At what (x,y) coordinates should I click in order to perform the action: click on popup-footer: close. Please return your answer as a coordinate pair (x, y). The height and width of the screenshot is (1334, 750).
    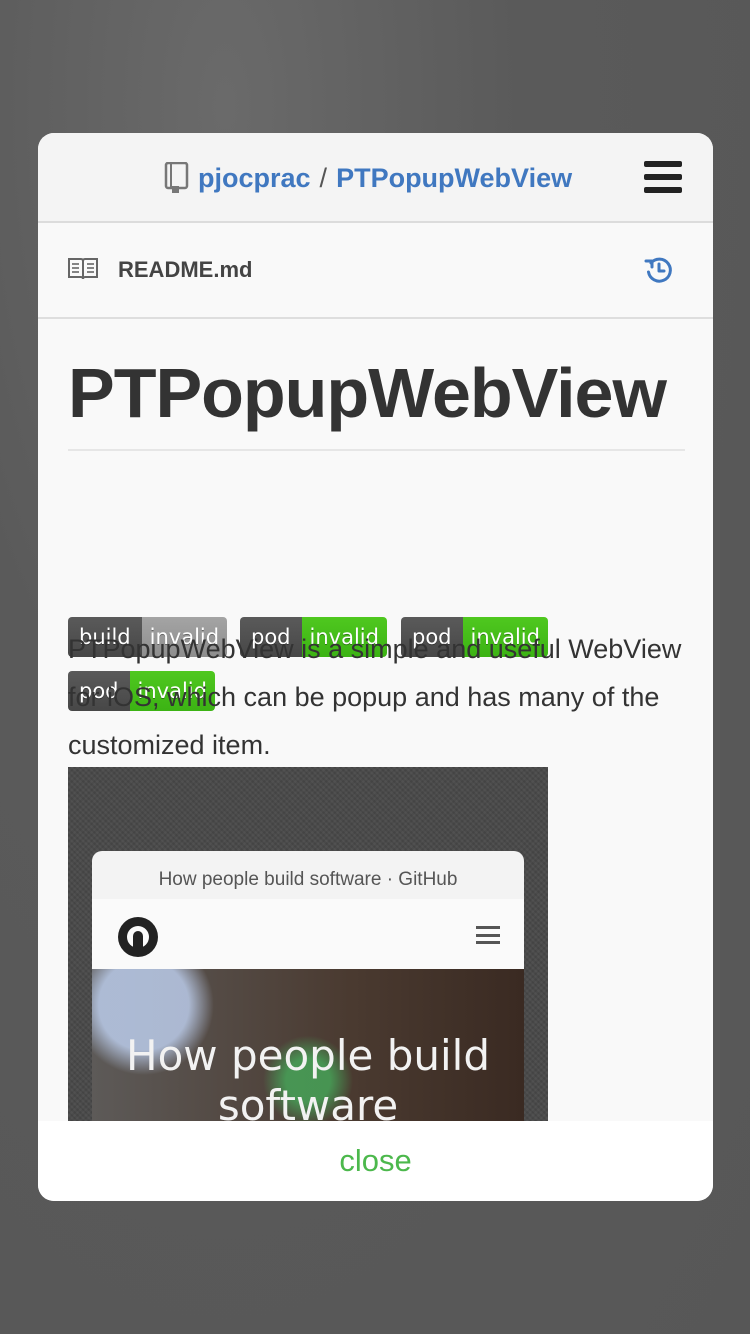
    Looking at the image, I should click on (375, 1161).